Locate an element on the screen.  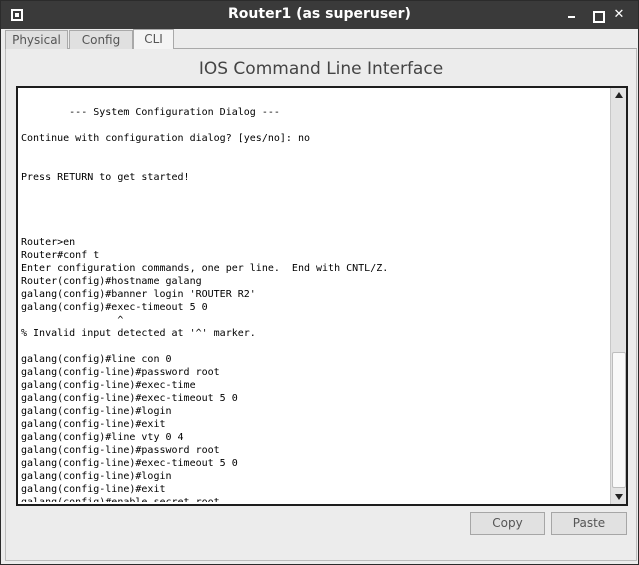
tab-bar: Physical Config CLI is located at coordinates (321, 39).